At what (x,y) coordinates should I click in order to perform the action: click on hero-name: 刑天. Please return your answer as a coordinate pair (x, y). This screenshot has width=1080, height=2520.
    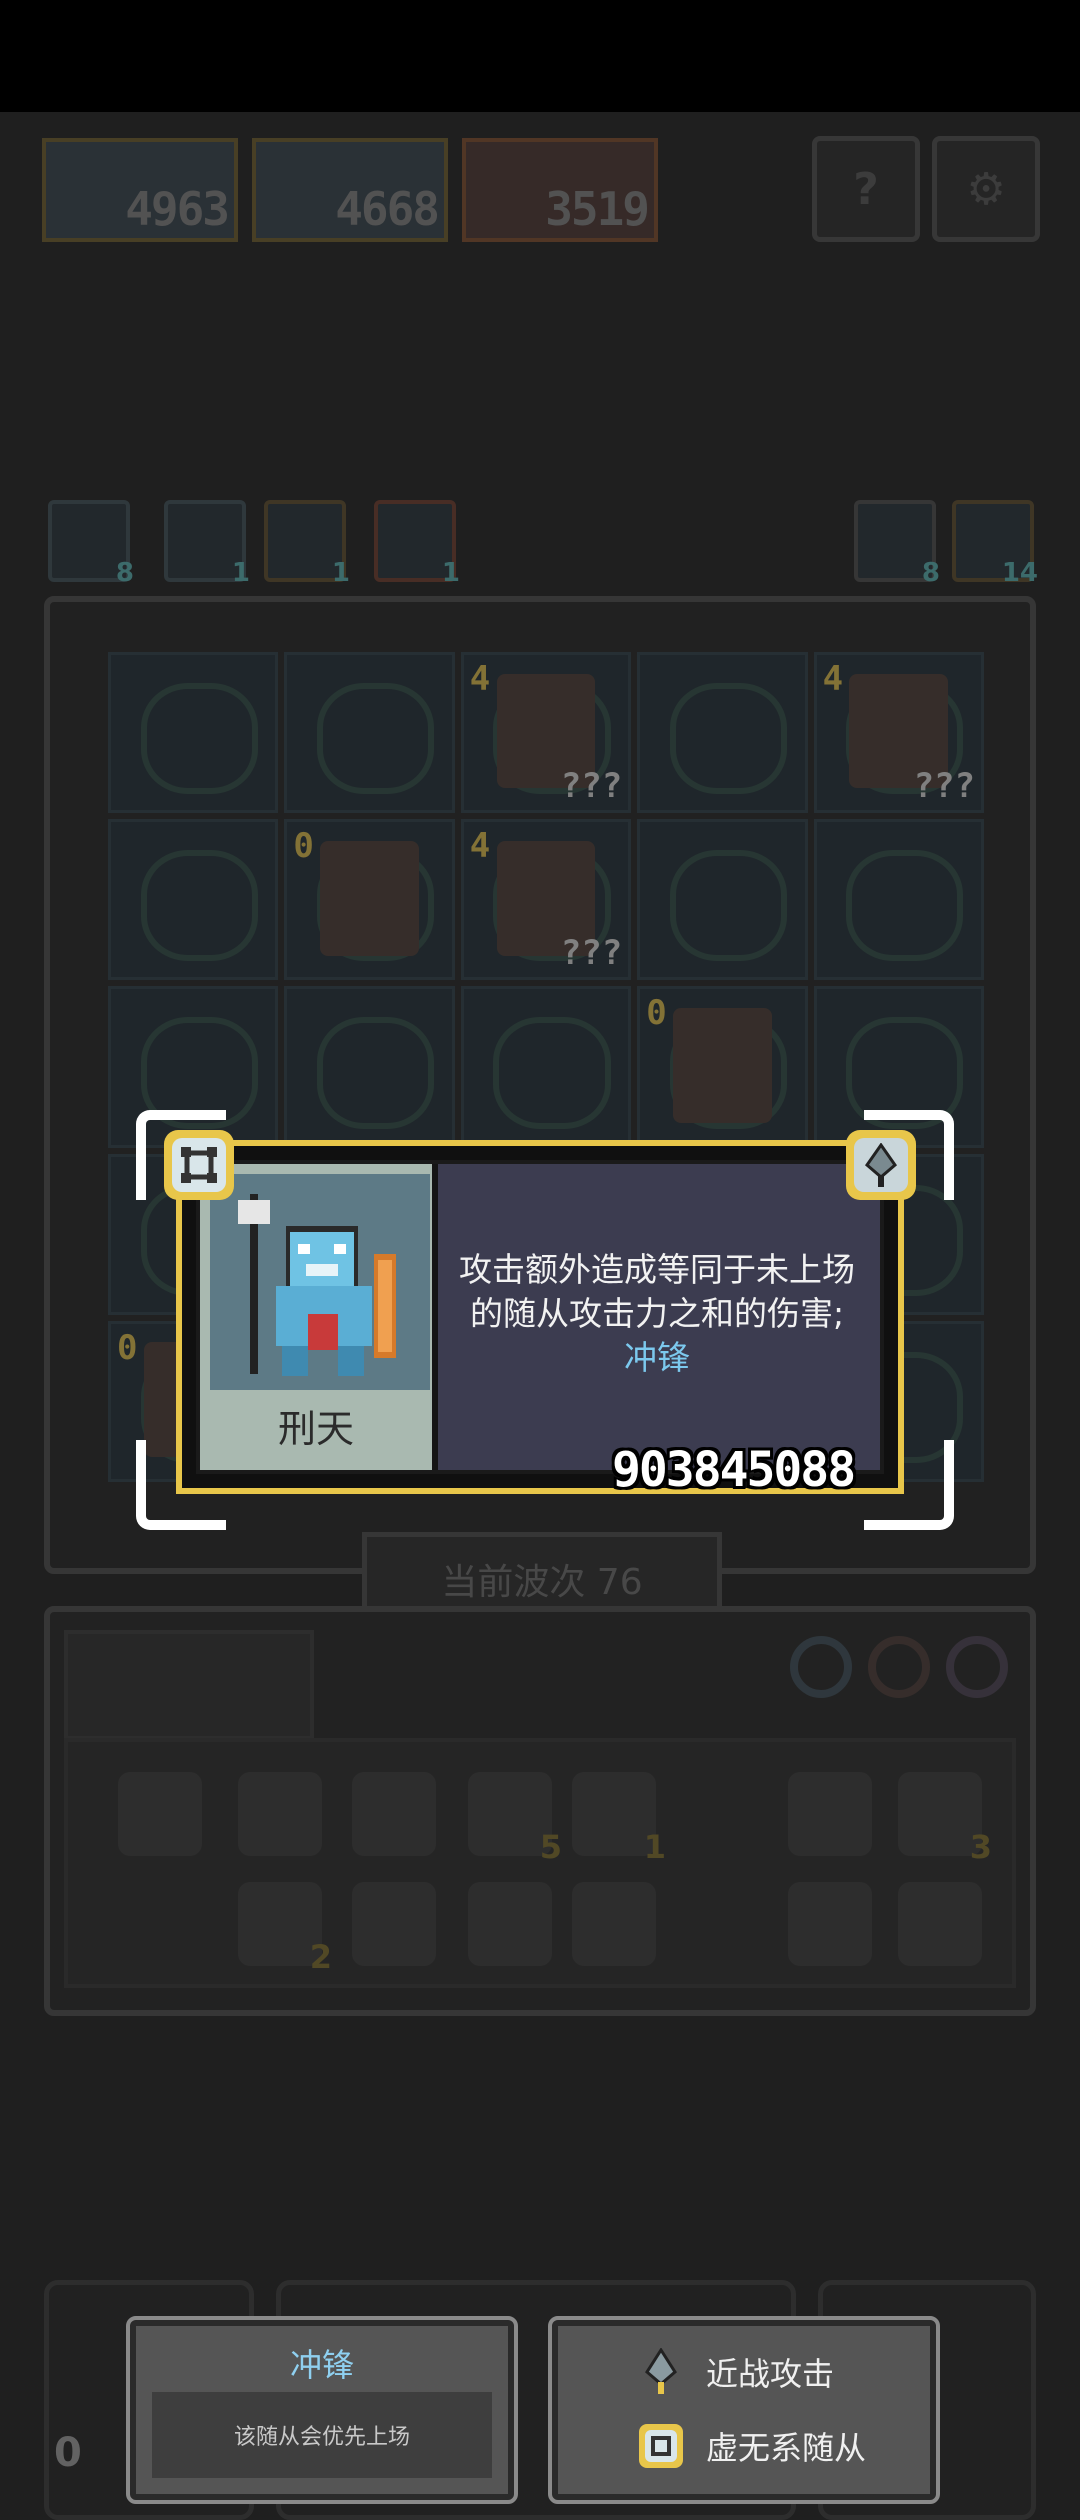
    Looking at the image, I should click on (315, 1429).